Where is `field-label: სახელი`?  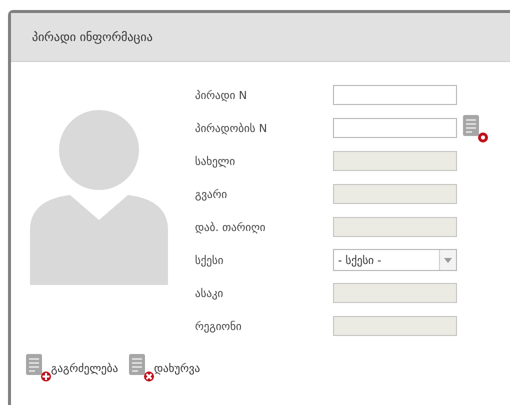 field-label: სახელი is located at coordinates (215, 161).